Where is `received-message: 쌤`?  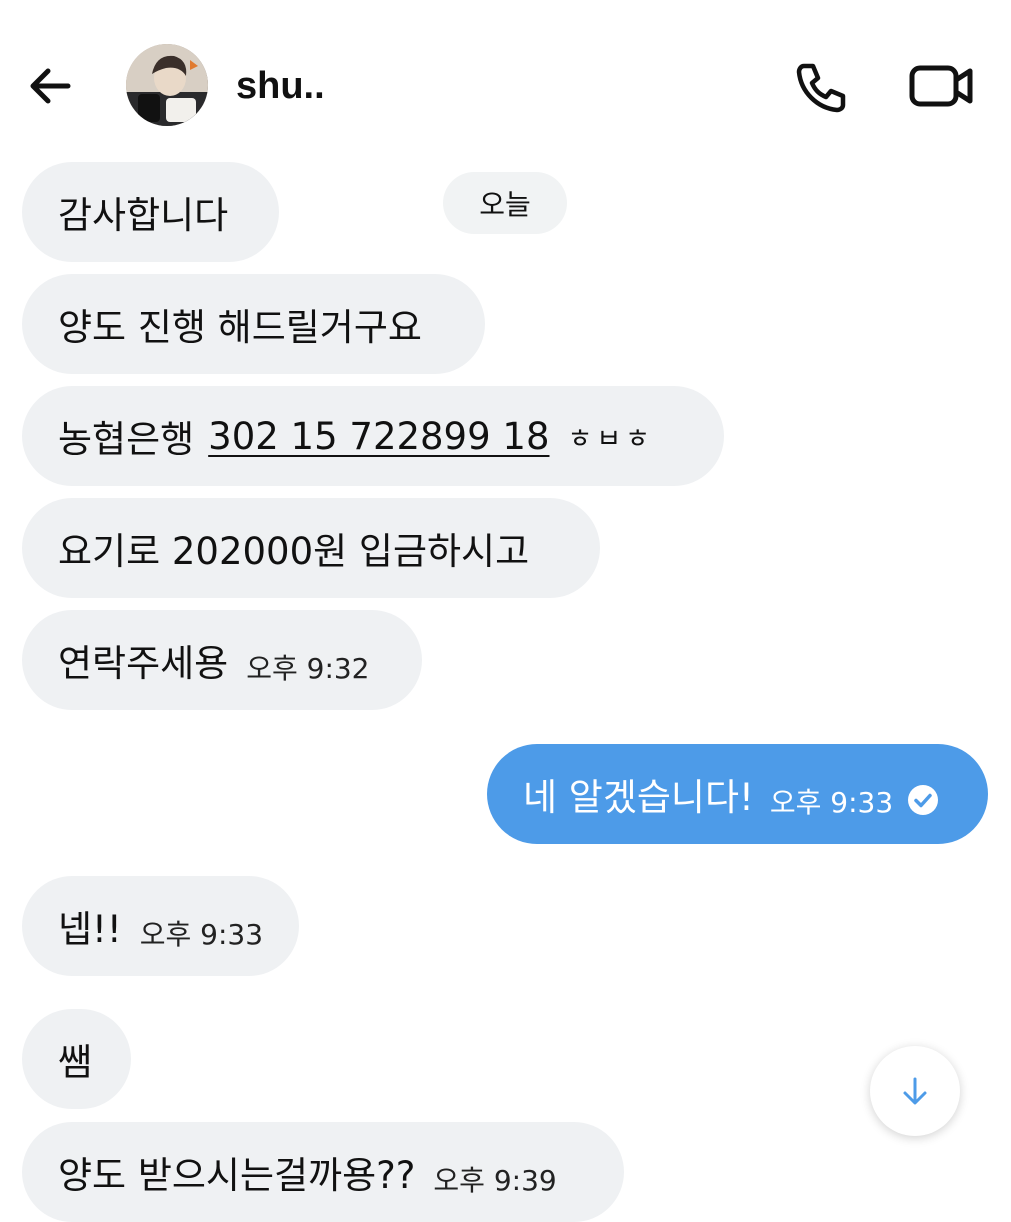
received-message: 쌤 is located at coordinates (76, 1059).